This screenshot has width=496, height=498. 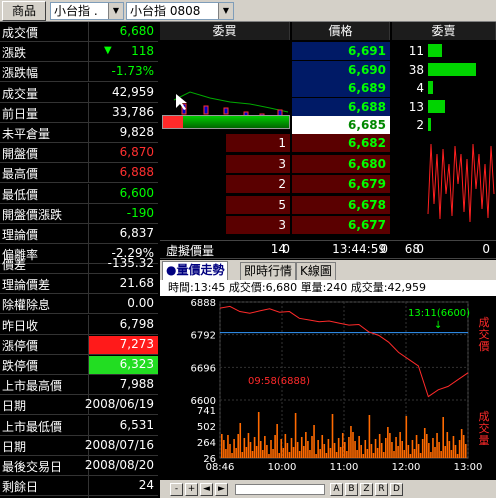 What do you see at coordinates (79, 92) in the screenshot?
I see `quote-row: 成交量 42,959` at bounding box center [79, 92].